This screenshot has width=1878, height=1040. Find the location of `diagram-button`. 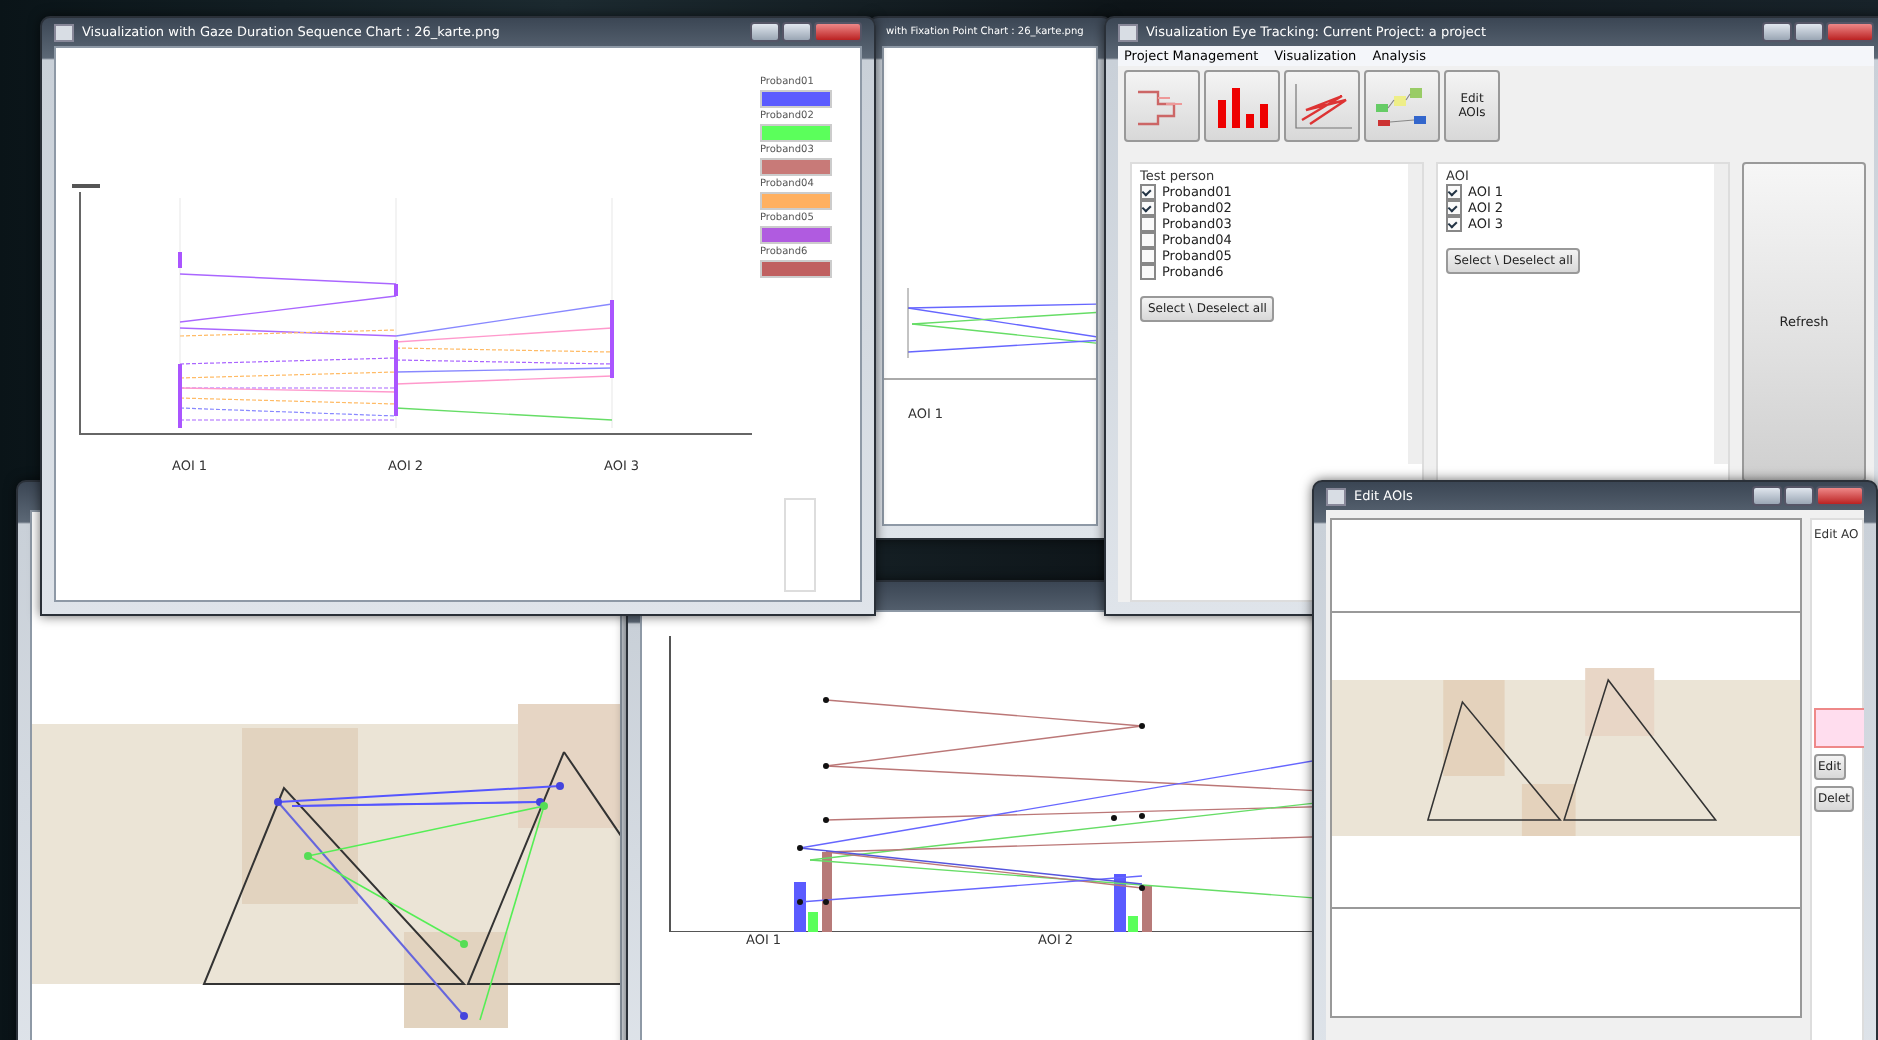

diagram-button is located at coordinates (1402, 106).